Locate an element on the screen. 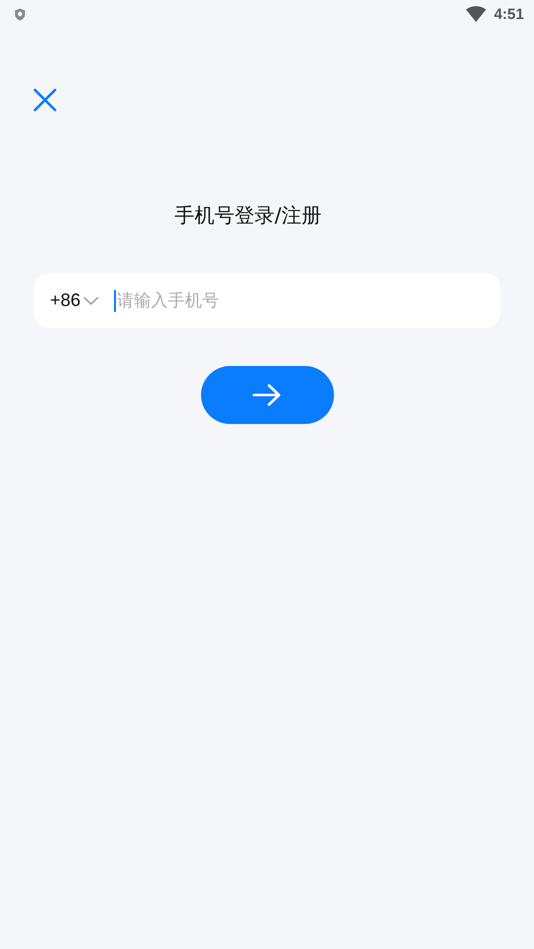 This screenshot has height=949, width=534. country-code-dropdown: +86 is located at coordinates (82, 300).